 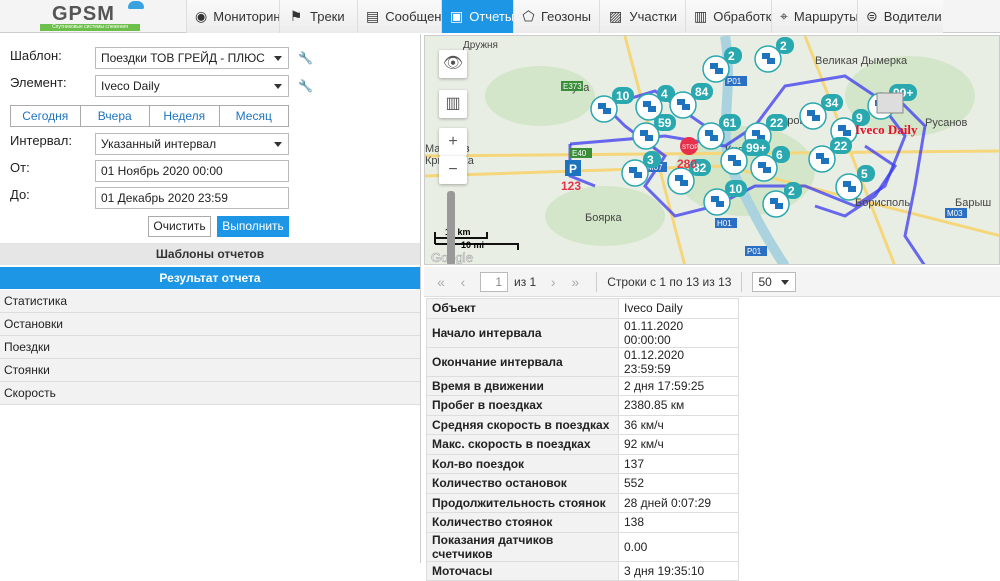 I want to click on stat-label: Время в движении, so click(x=522, y=385).